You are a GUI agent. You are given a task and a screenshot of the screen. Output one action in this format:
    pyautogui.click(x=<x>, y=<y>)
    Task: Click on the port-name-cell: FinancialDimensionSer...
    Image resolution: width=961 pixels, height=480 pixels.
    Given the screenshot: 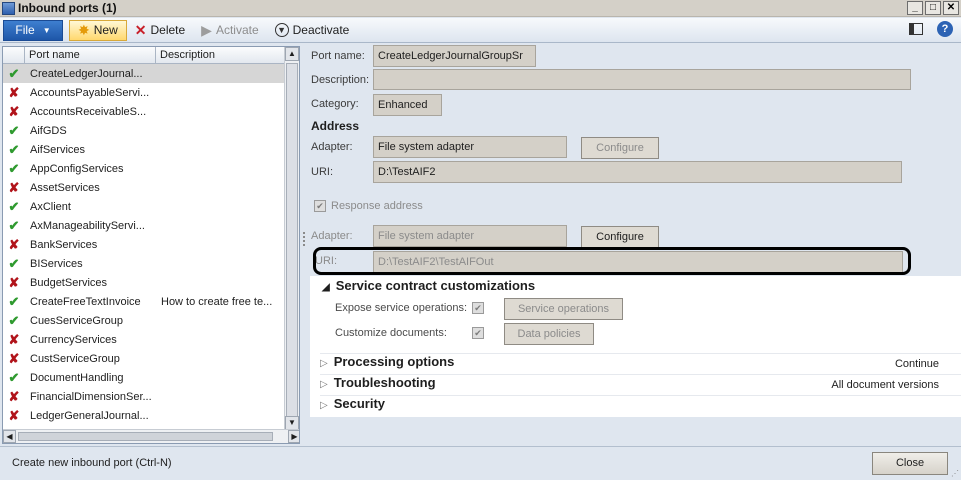 What is the action you would take?
    pyautogui.click(x=91, y=396)
    